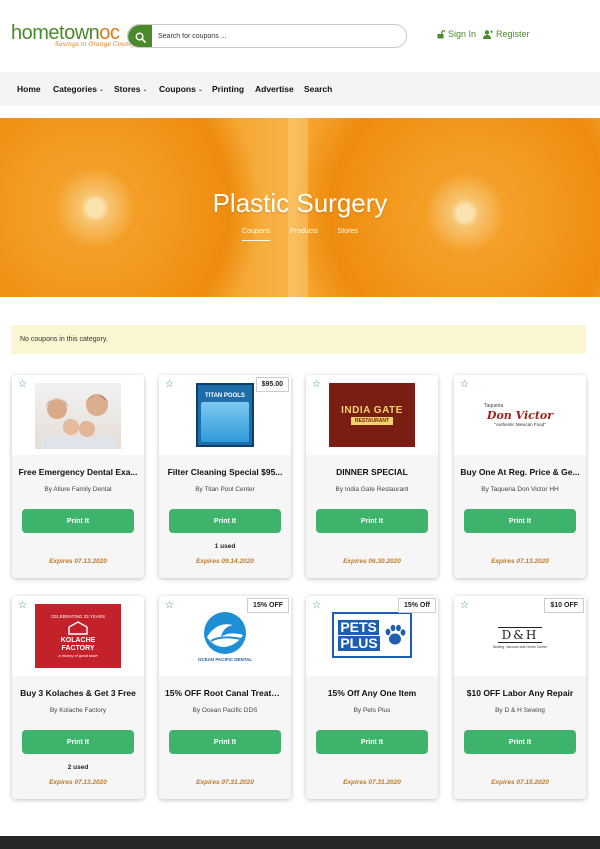 This screenshot has width=600, height=849. I want to click on nav-item-home: Home, so click(29, 89).